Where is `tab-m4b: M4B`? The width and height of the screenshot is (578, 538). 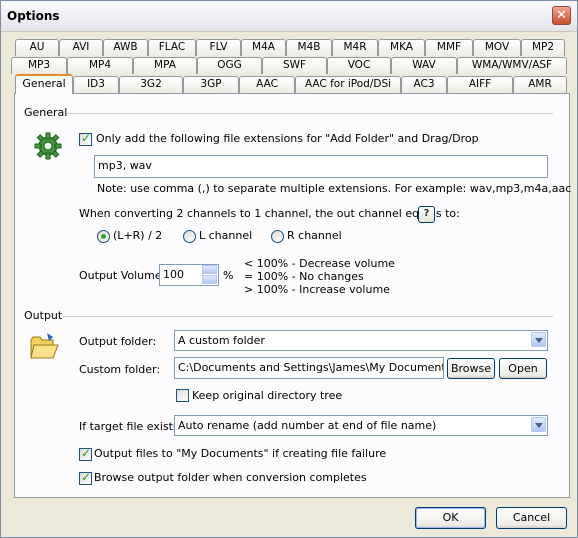 tab-m4b: M4B is located at coordinates (309, 47).